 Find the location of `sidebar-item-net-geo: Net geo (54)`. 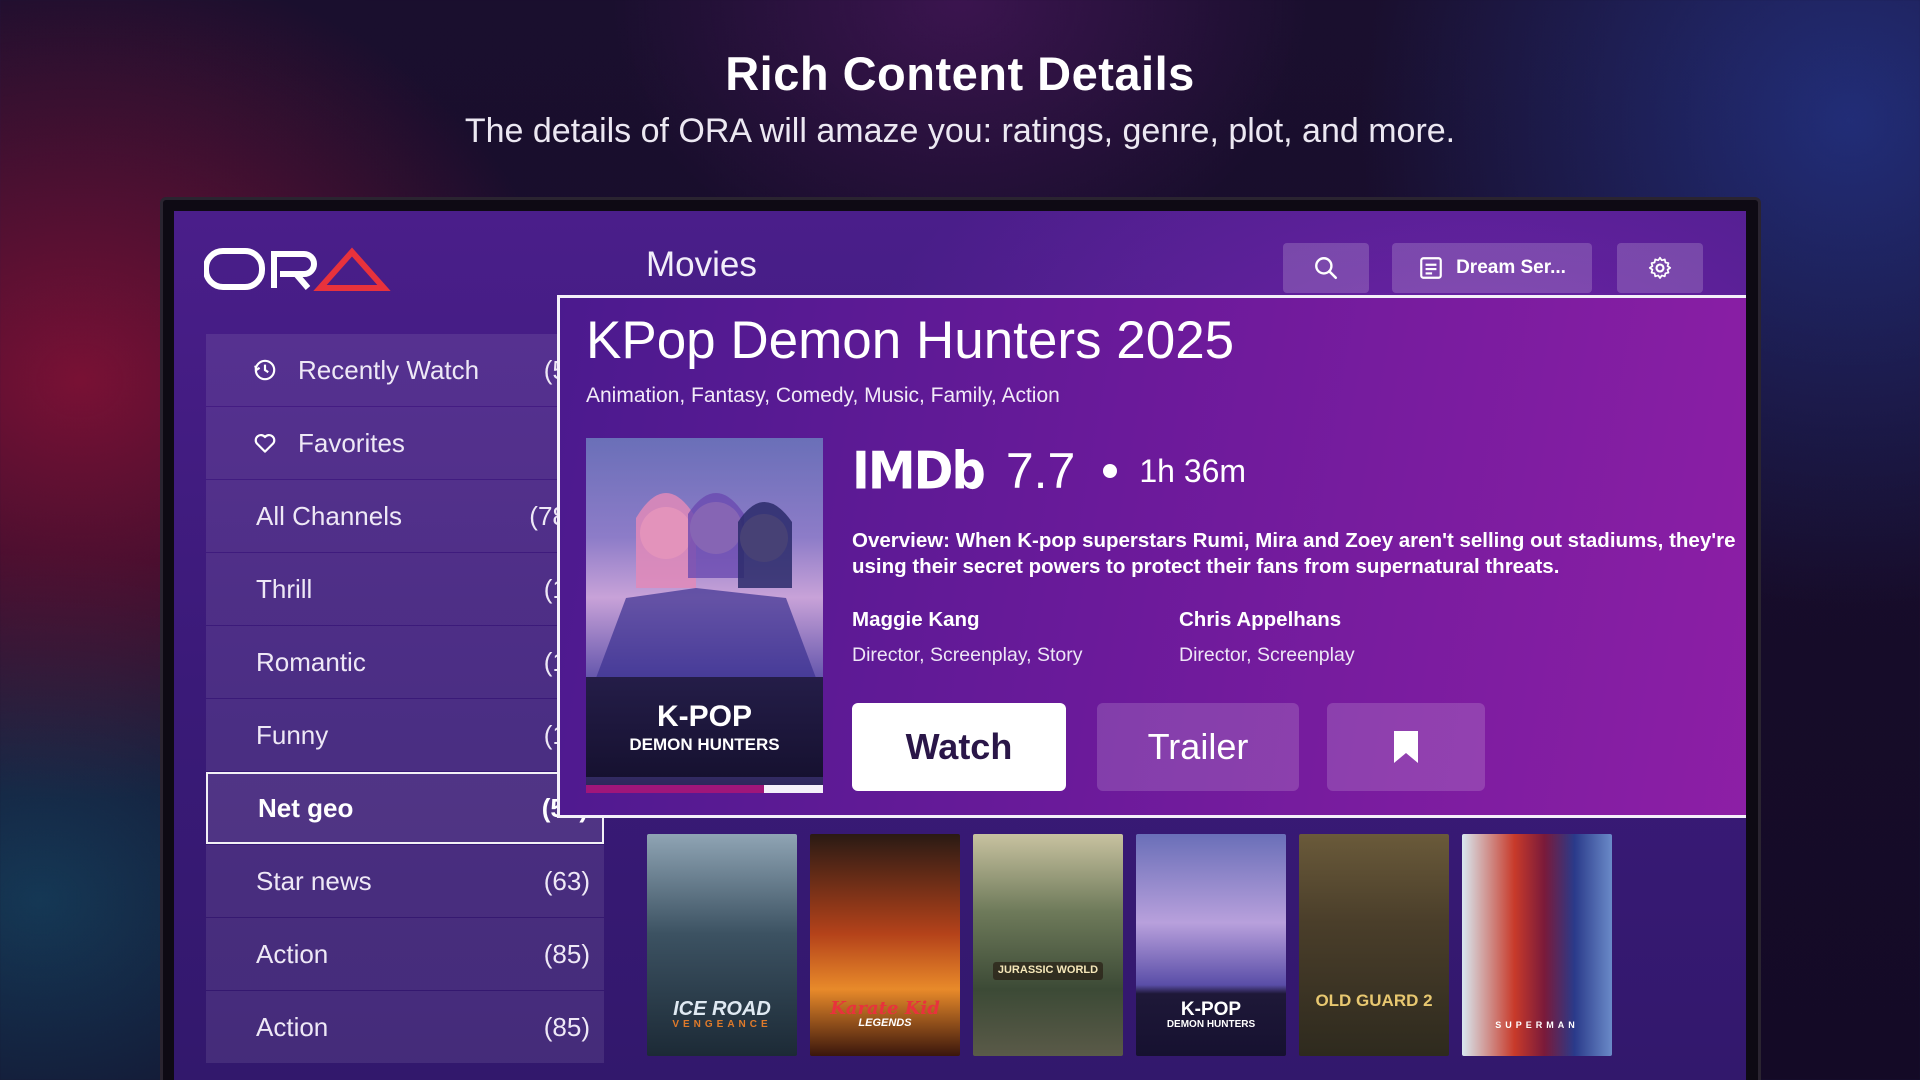

sidebar-item-net-geo: Net geo (54) is located at coordinates (405, 808).